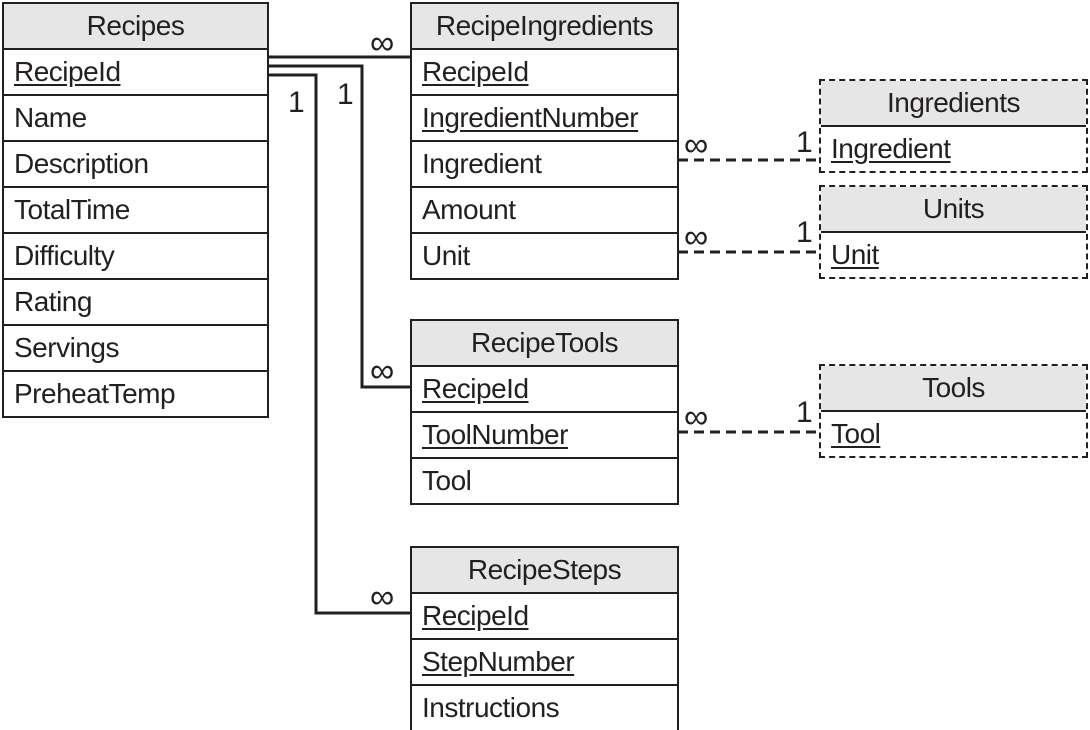 This screenshot has width=1090, height=730. What do you see at coordinates (339, 344) in the screenshot?
I see `line-recipes-recipesteps` at bounding box center [339, 344].